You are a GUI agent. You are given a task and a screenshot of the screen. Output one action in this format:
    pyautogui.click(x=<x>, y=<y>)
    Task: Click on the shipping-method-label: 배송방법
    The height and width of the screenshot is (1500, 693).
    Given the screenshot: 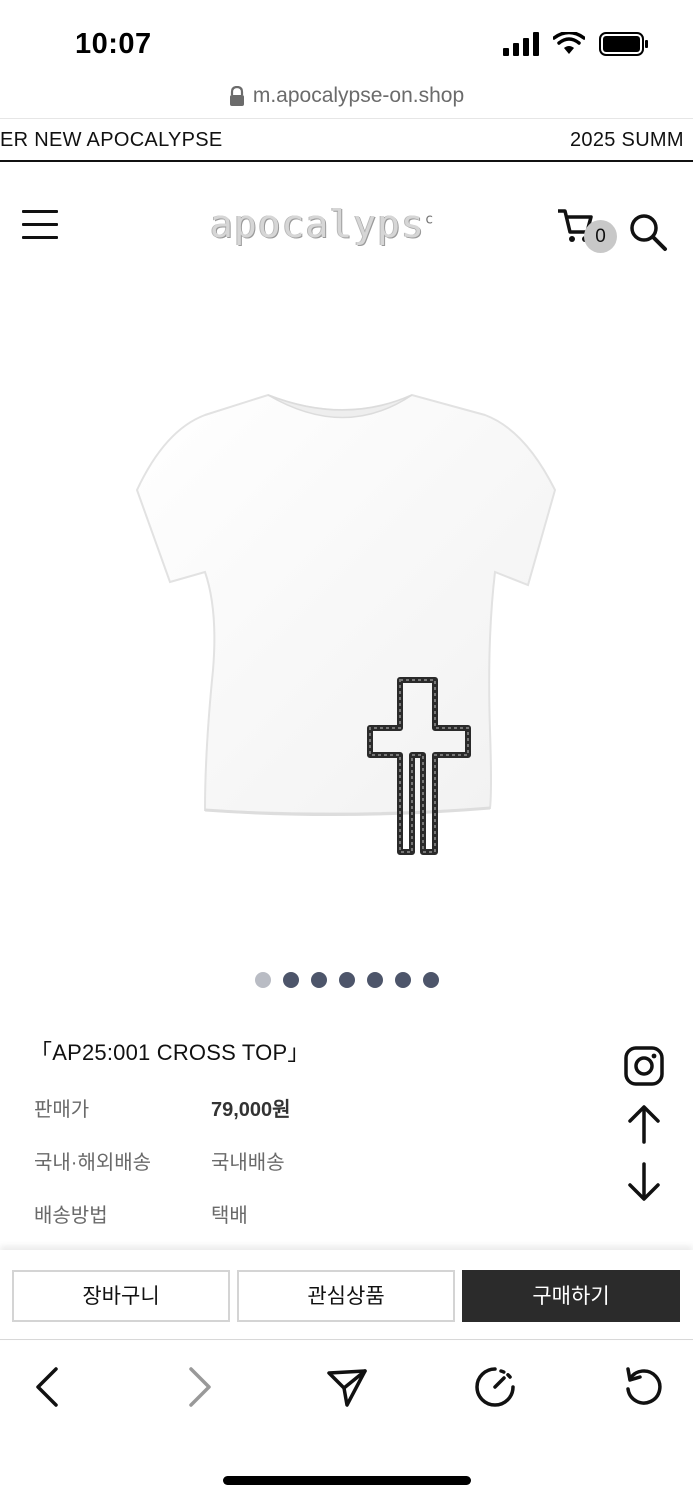 What is the action you would take?
    pyautogui.click(x=71, y=1216)
    